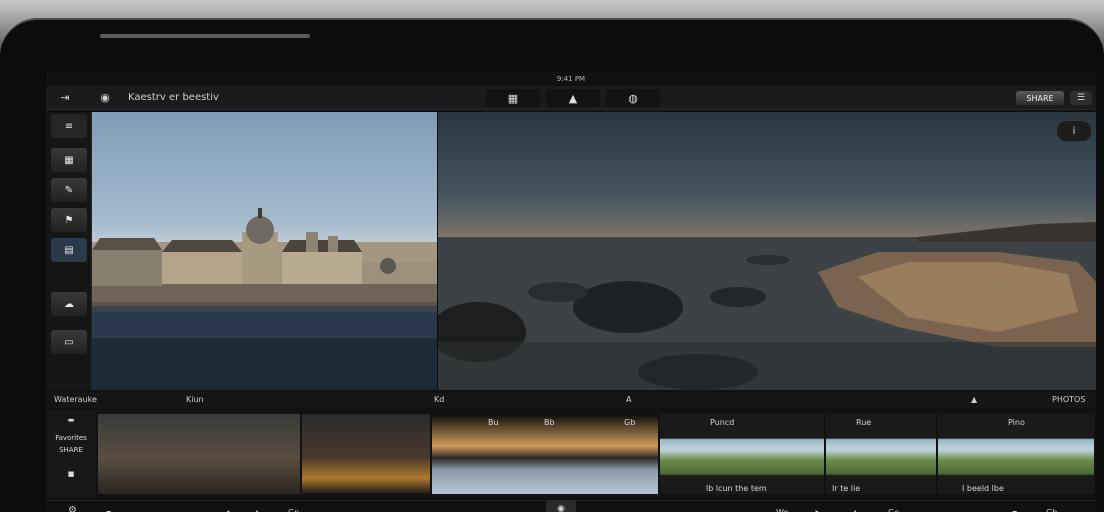 The image size is (1104, 512). Describe the element at coordinates (736, 488) in the screenshot. I see `thumb-4-subcaption: lb lcun the tem` at that location.